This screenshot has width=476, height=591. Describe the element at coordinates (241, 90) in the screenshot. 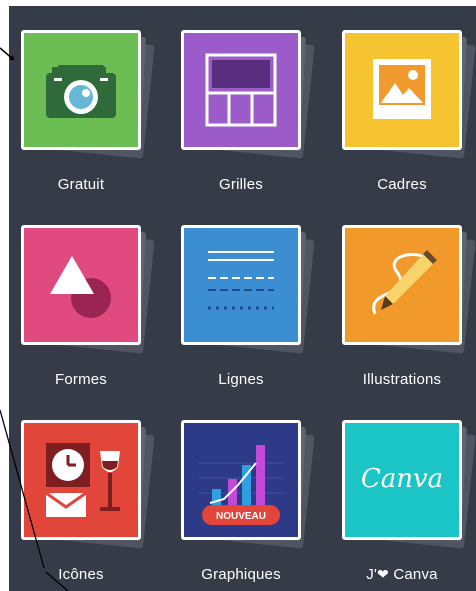

I see `grid-layout-icon` at that location.